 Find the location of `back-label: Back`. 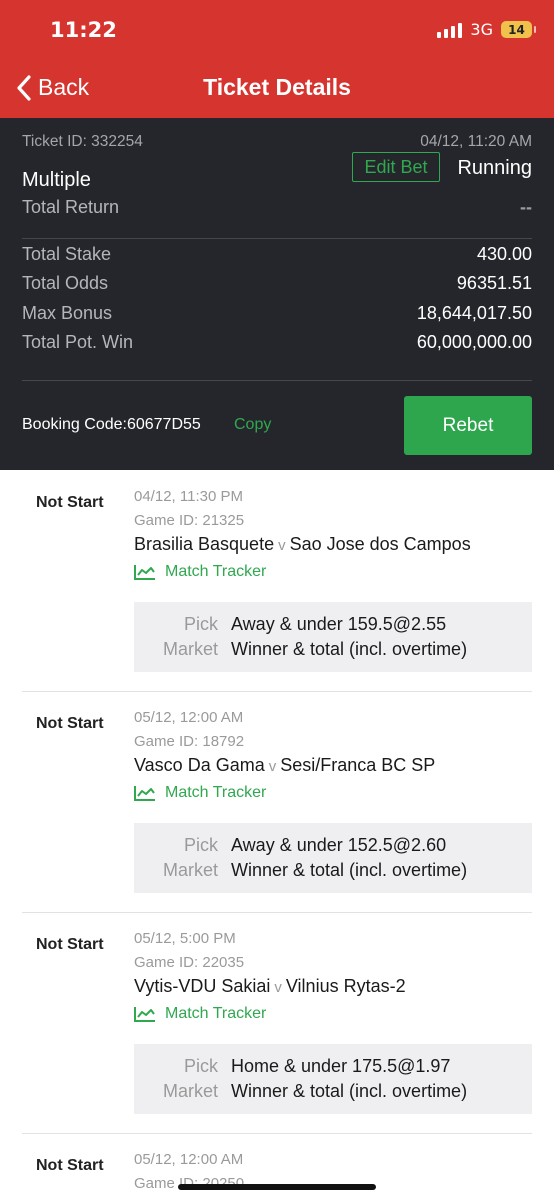

back-label: Back is located at coordinates (64, 87).